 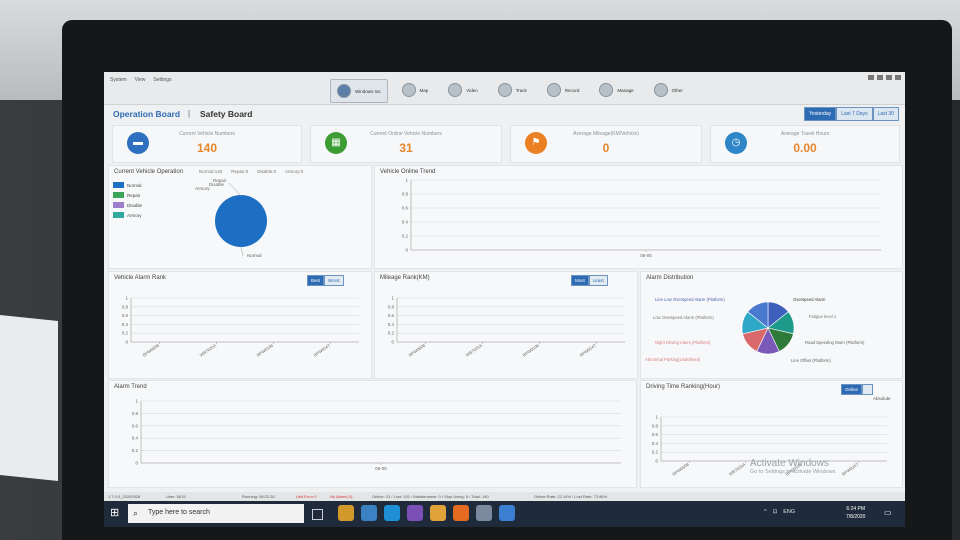 I want to click on menu-item-system: System, so click(x=118, y=80).